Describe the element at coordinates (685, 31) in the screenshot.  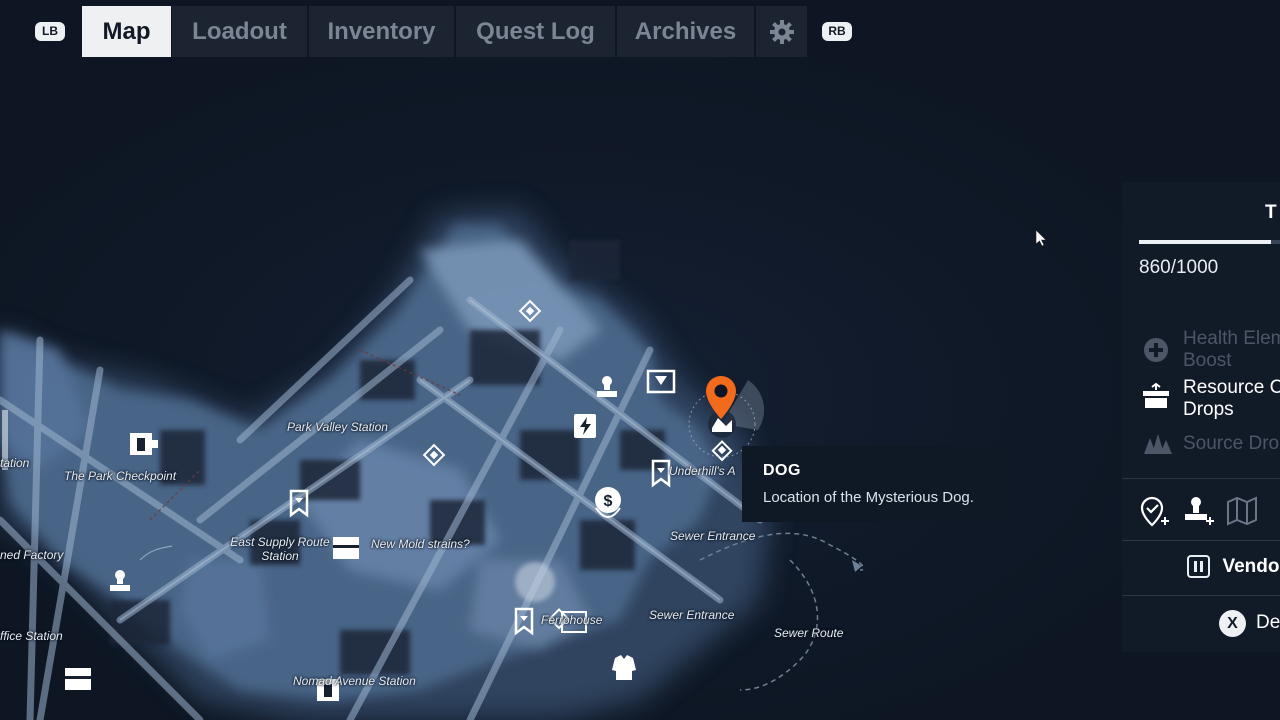
I see `tab-archives: Archives` at that location.